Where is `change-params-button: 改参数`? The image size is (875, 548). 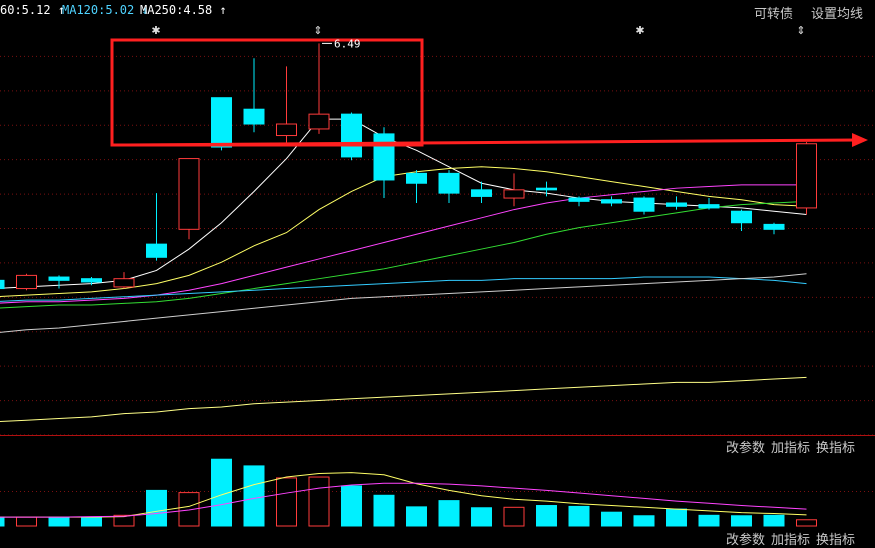 change-params-button: 改参数 is located at coordinates (745, 446).